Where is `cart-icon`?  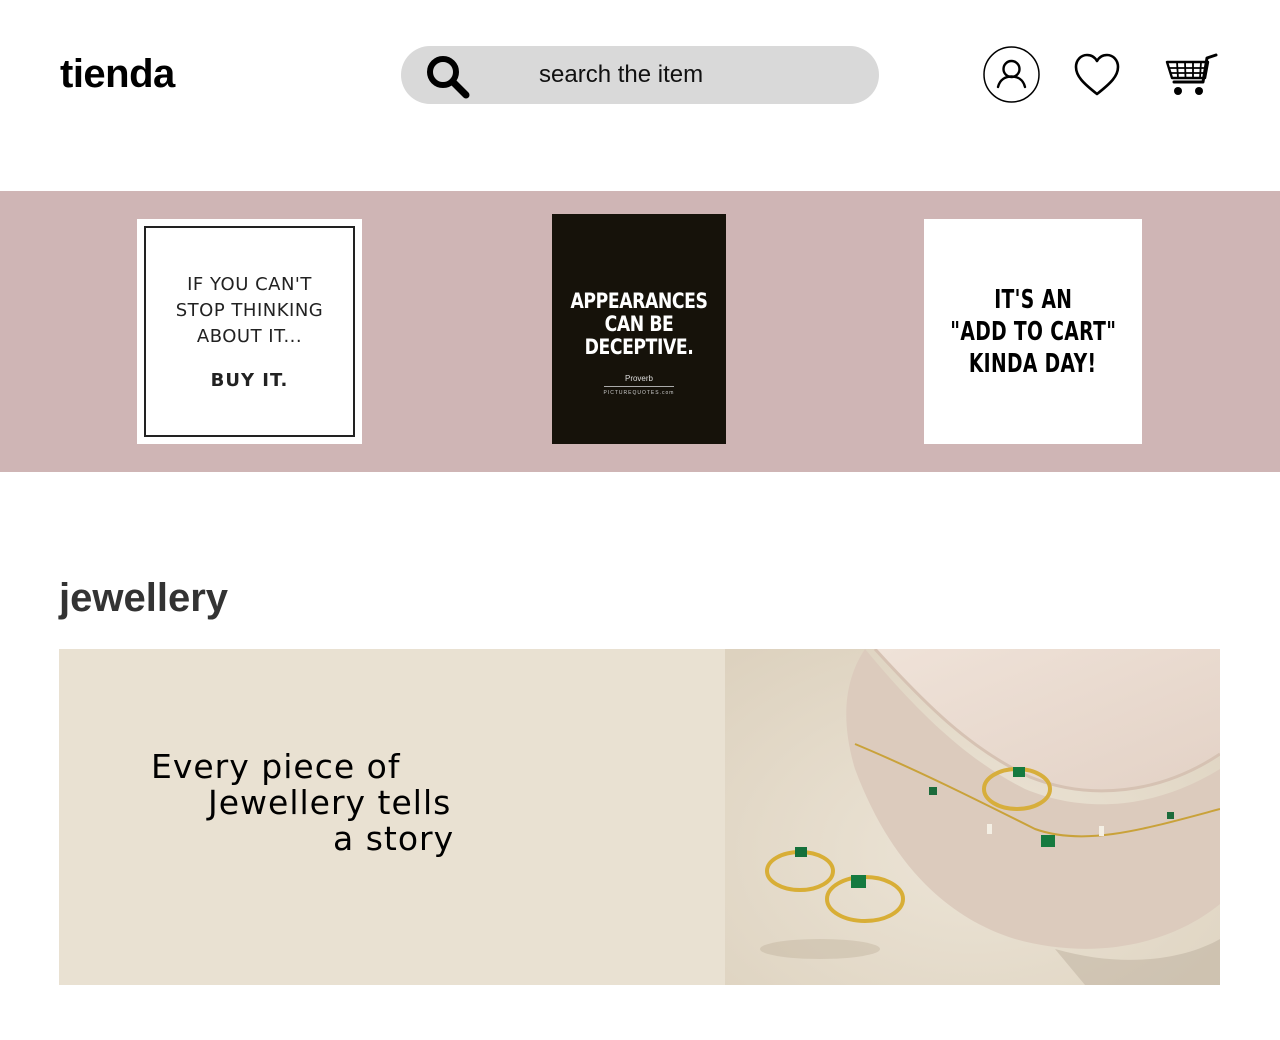 cart-icon is located at coordinates (1191, 75).